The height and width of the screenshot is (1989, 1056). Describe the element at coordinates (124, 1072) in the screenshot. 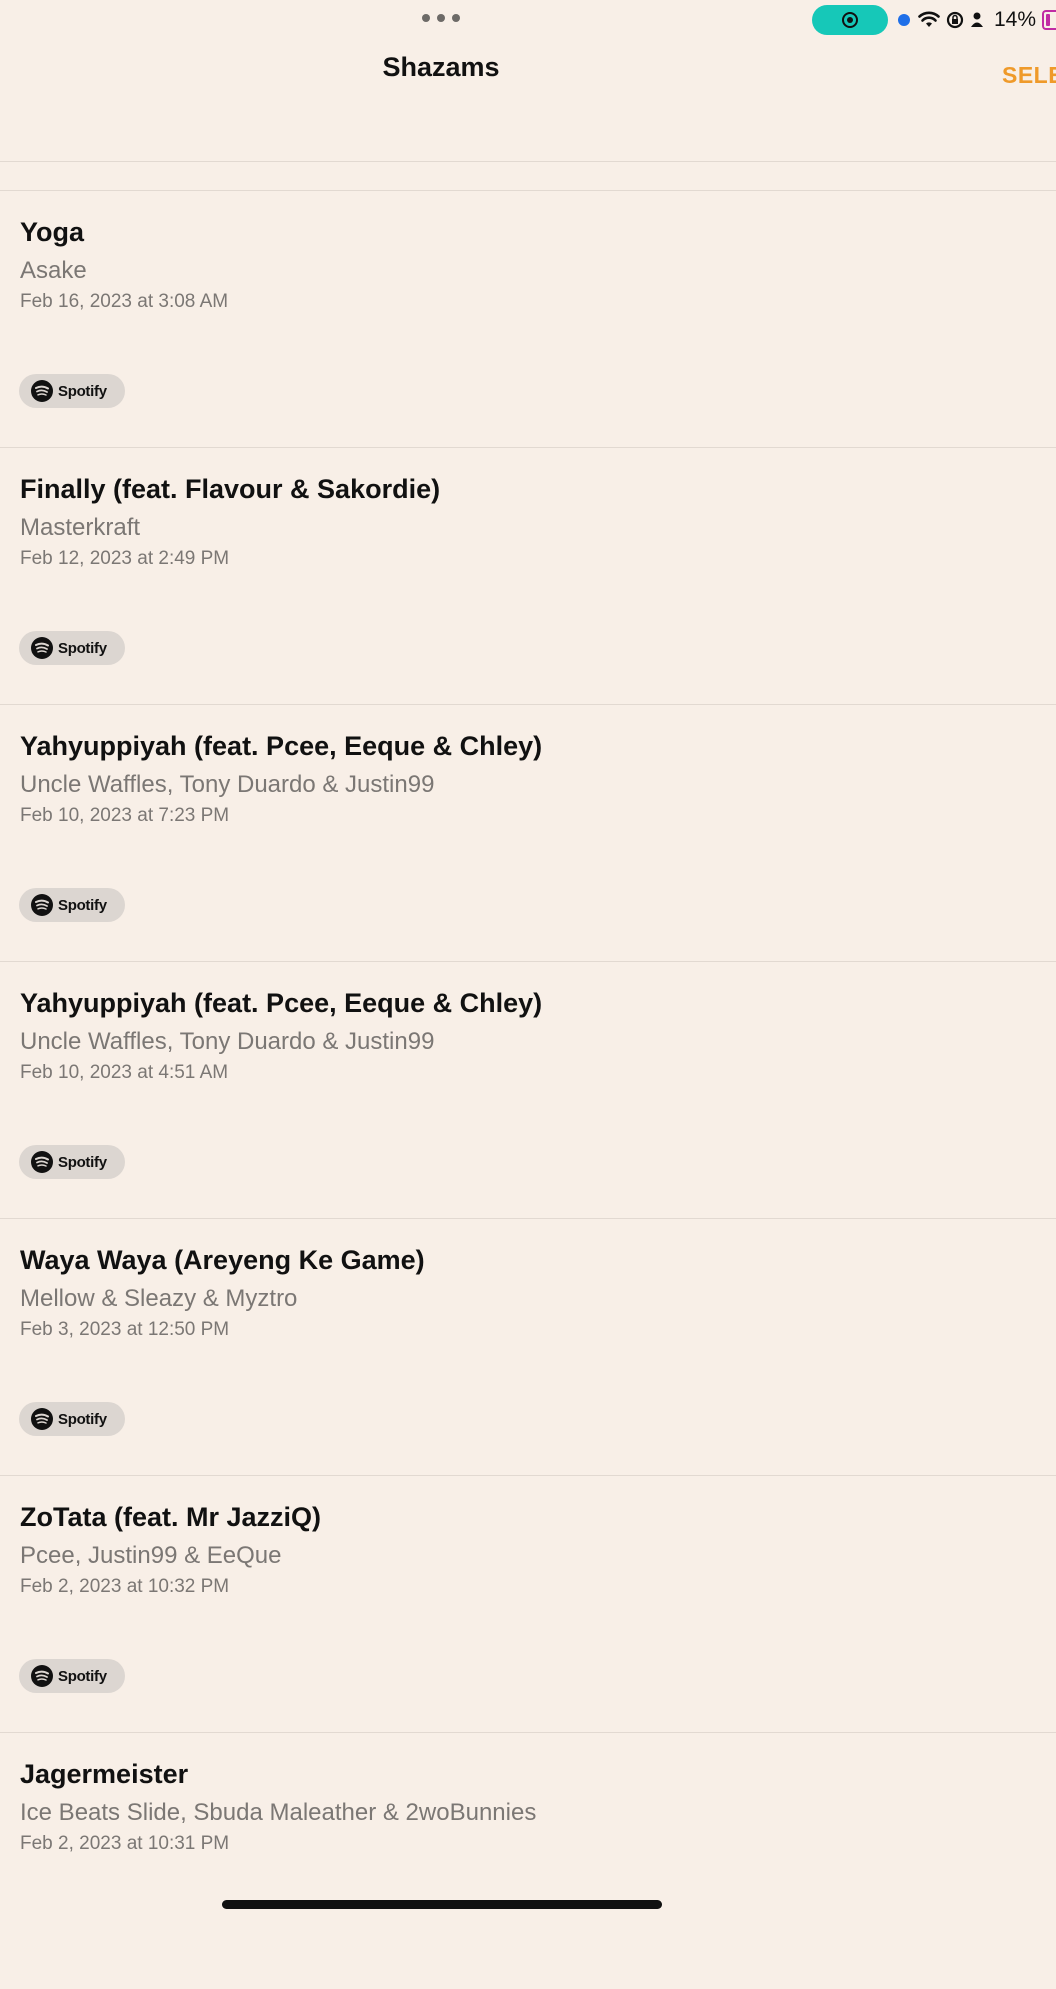

I see `shazam-date: Feb 10, 2023 at 4:51 AM` at that location.